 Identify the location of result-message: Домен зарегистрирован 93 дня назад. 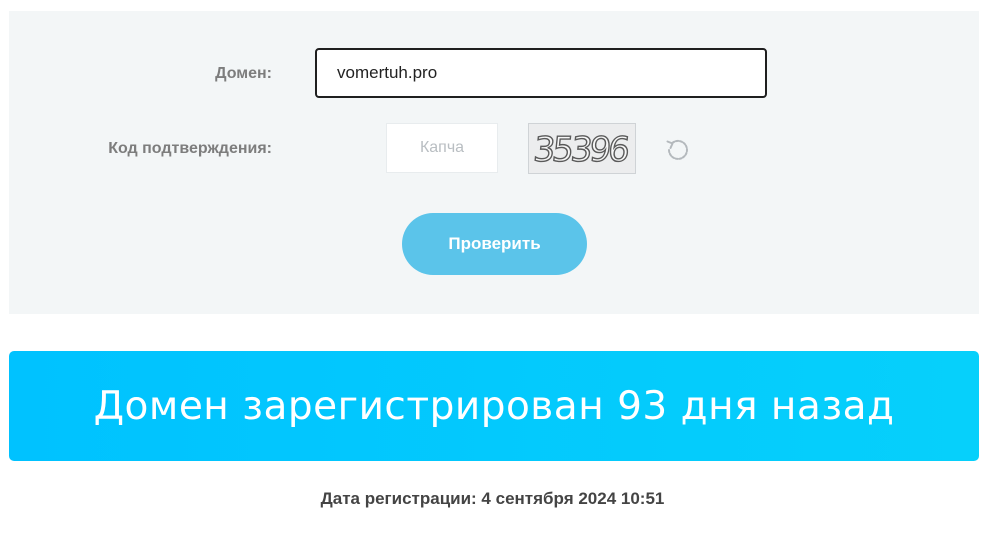
(494, 406).